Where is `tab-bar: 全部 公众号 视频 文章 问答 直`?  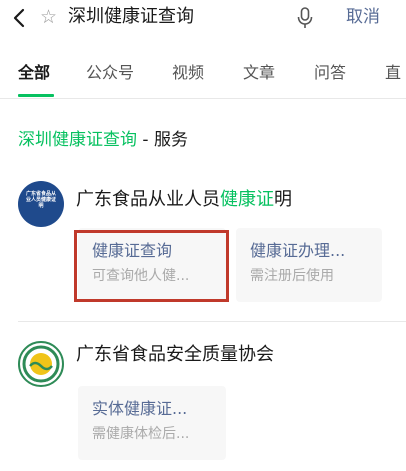
tab-bar: 全部 公众号 视频 文章 问答 直 is located at coordinates (203, 76).